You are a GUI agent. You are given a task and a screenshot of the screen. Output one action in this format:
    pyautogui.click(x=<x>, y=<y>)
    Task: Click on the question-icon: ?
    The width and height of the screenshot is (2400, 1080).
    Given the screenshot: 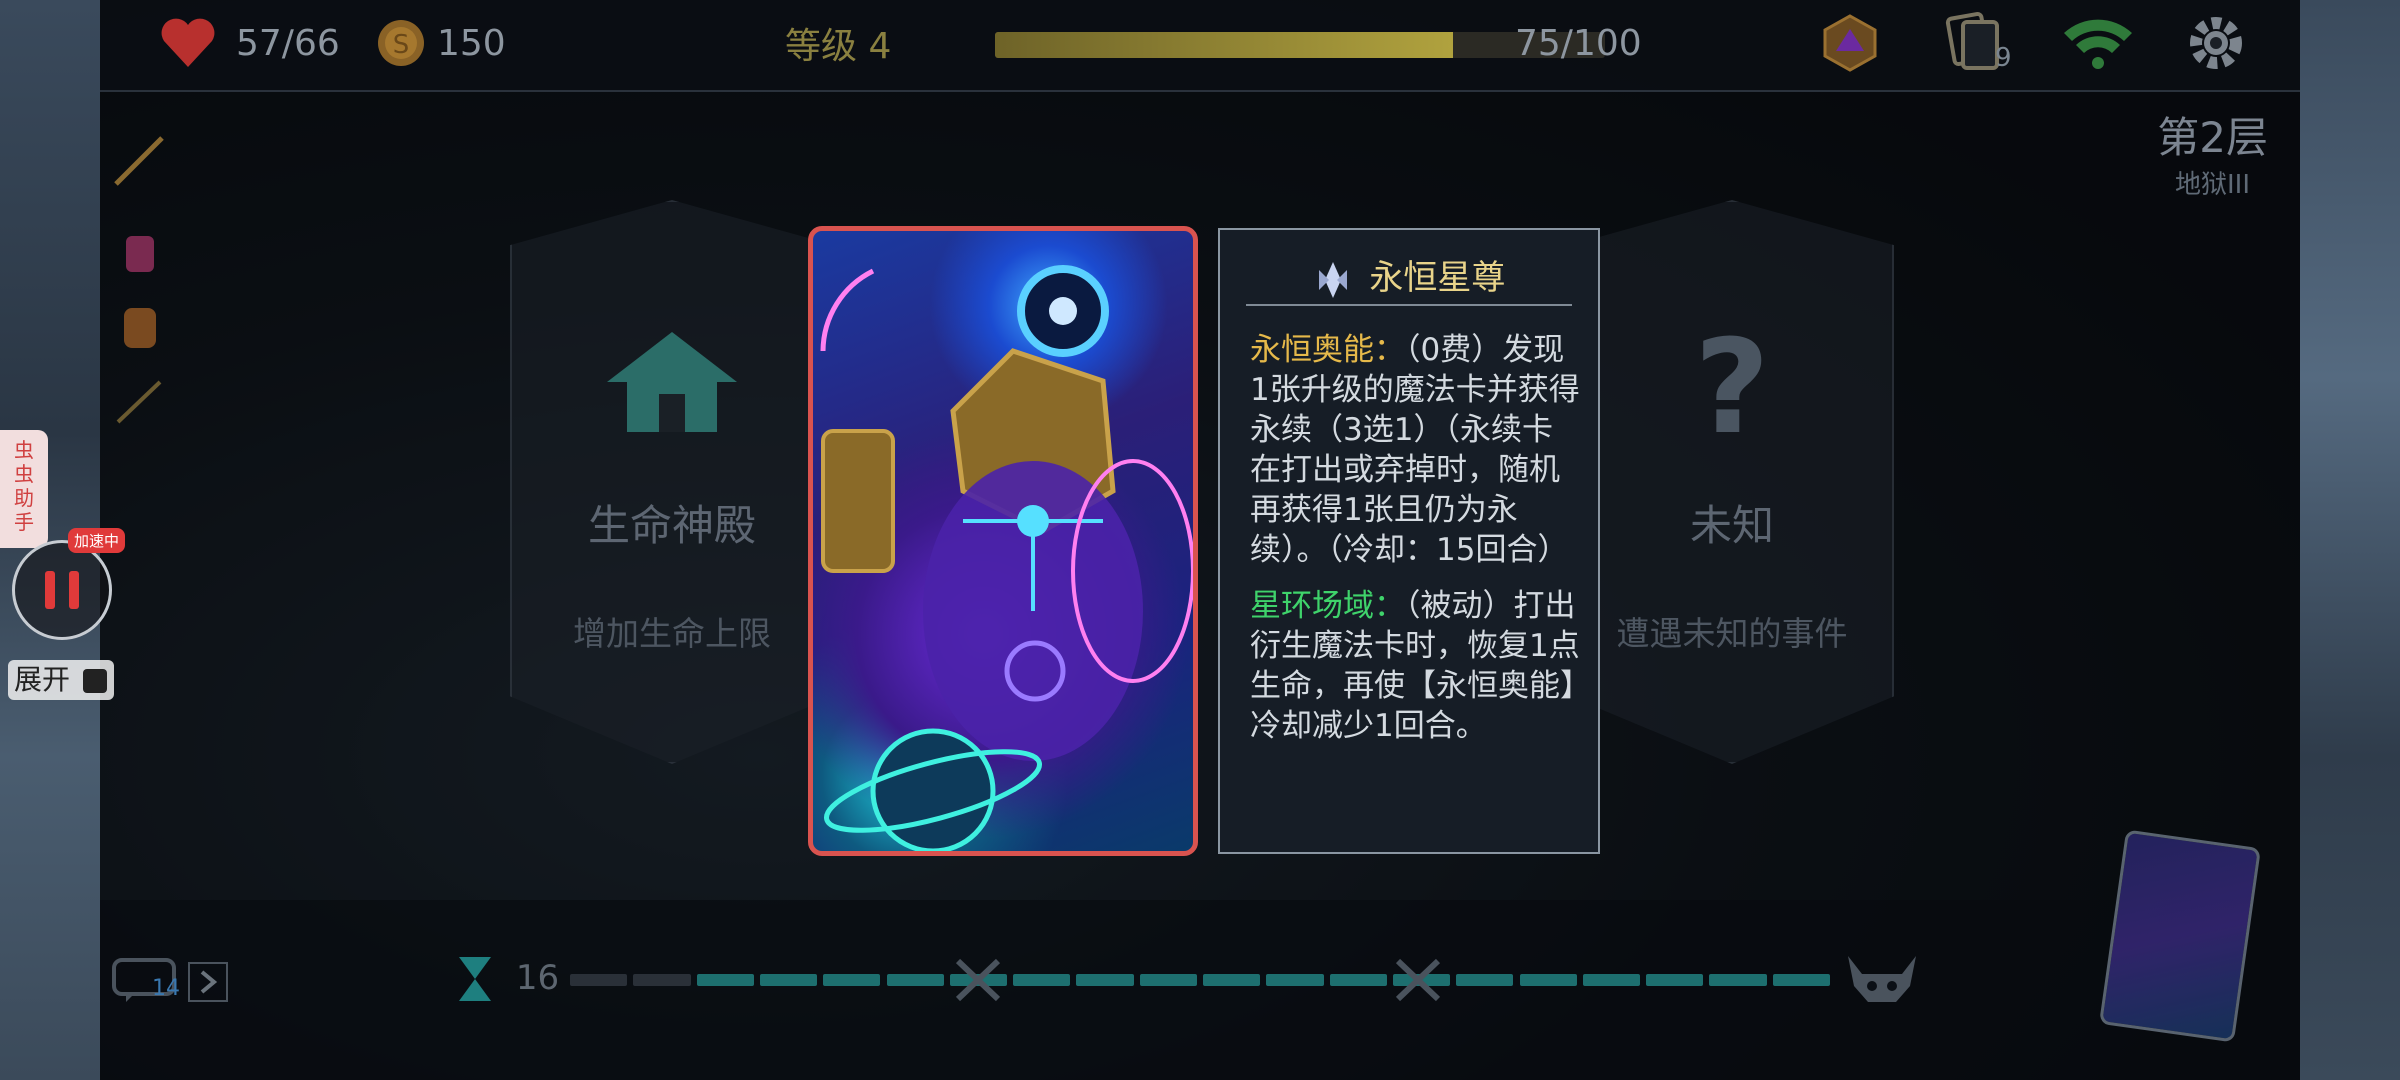 What is the action you would take?
    pyautogui.click(x=1731, y=382)
    